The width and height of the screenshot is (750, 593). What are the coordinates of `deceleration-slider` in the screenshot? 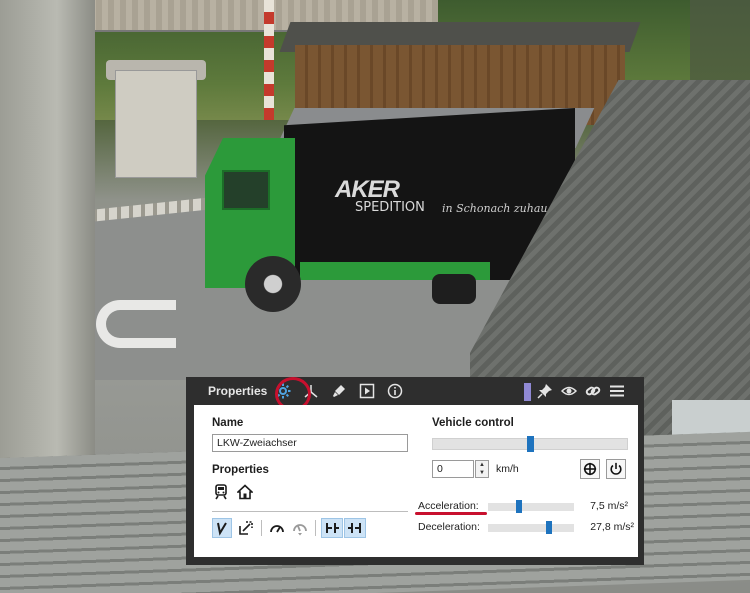 It's located at (531, 527).